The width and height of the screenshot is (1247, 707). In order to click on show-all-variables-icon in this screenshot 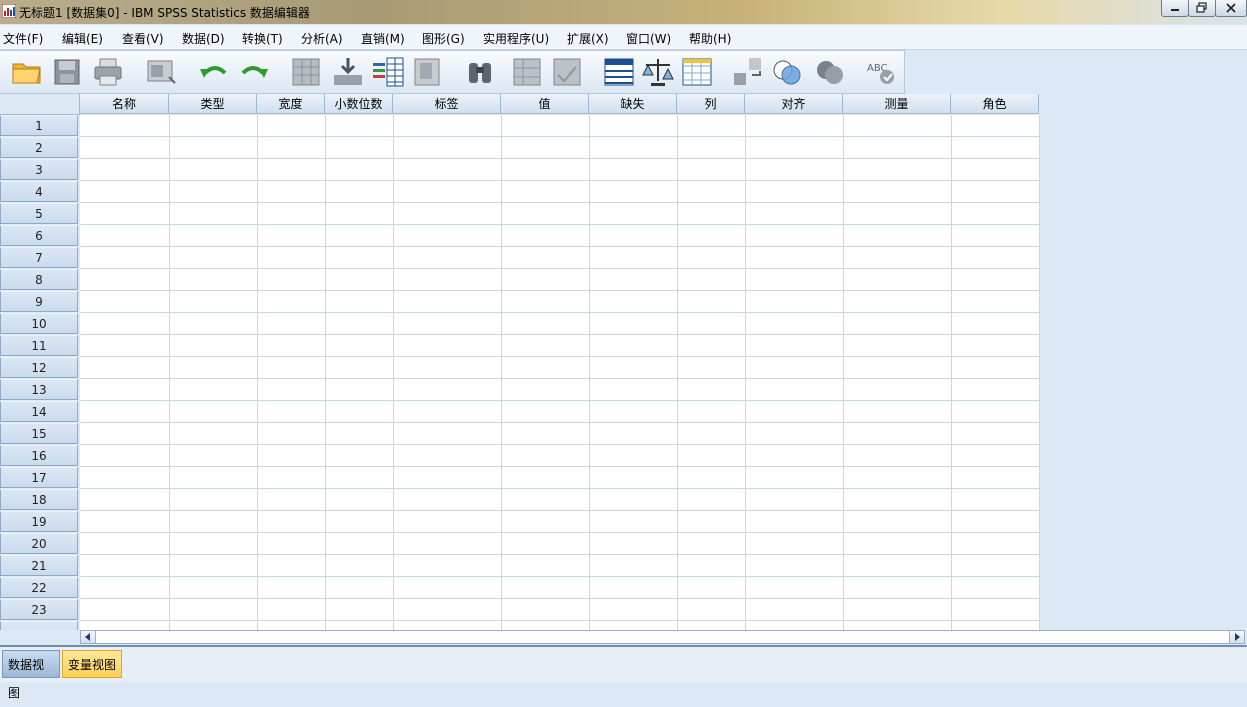, I will do `click(830, 72)`.